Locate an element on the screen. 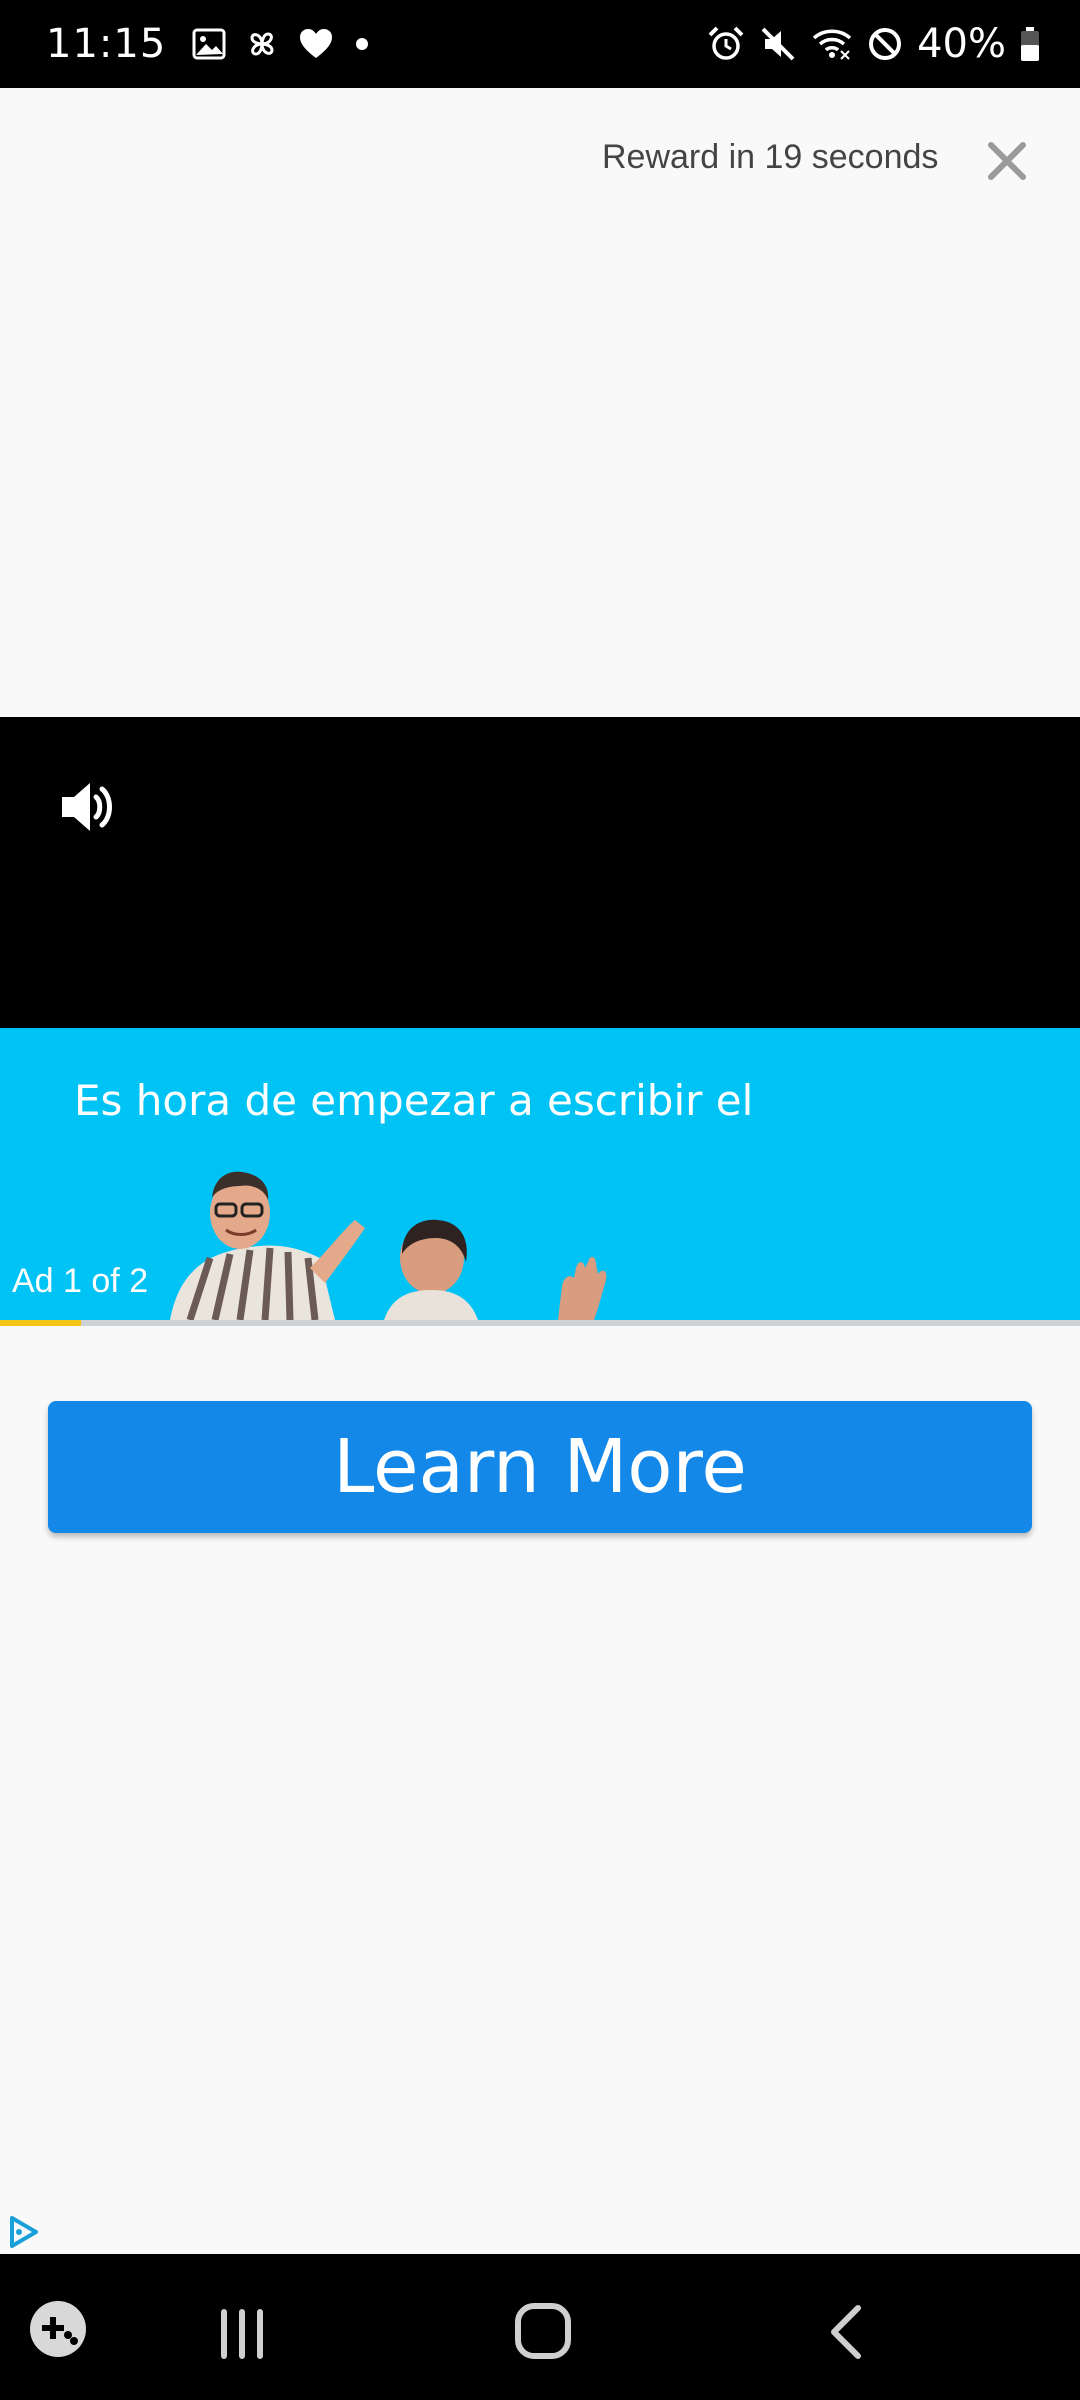 The height and width of the screenshot is (2400, 1080). back-button is located at coordinates (847, 2332).